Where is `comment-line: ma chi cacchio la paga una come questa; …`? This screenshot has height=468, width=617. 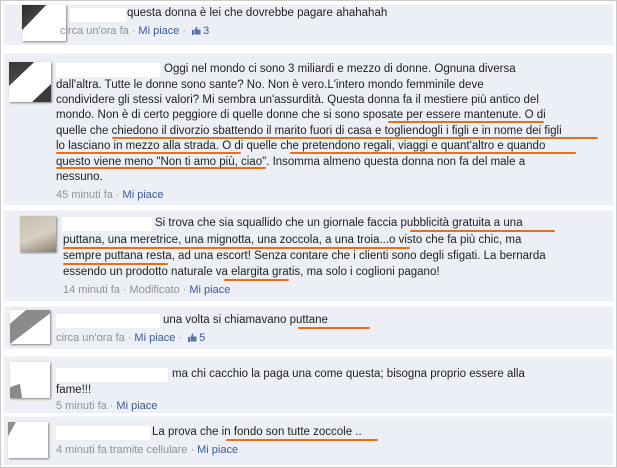
comment-line: ma chi cacchio la paga una come questa; … is located at coordinates (348, 374).